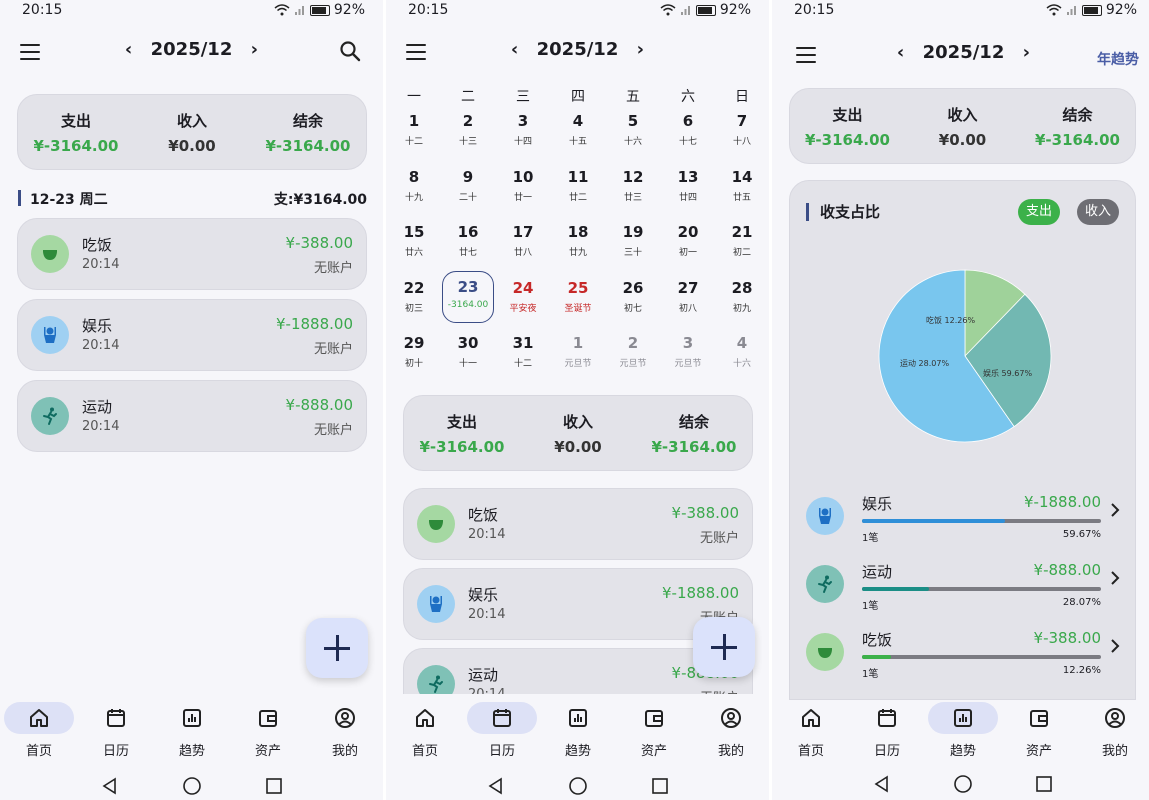 The height and width of the screenshot is (800, 1149). I want to click on calendar-day: 29 初十, so click(414, 360).